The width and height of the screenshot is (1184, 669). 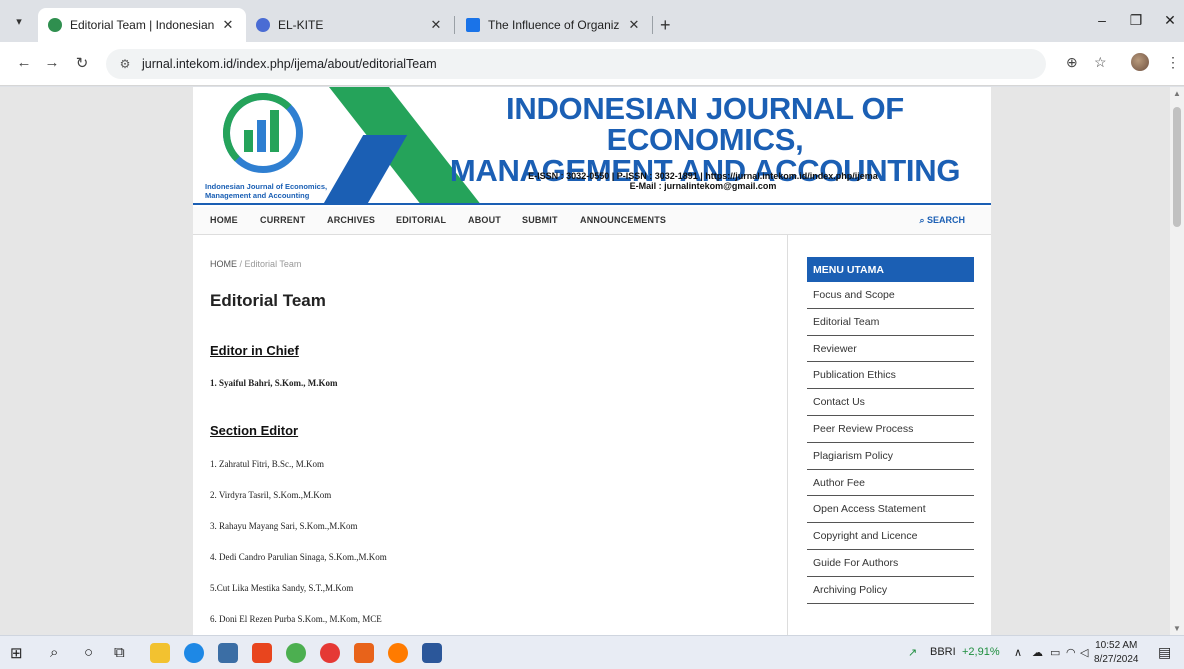 I want to click on editor-in-chief-heading: Editor in Chief, so click(x=254, y=350).